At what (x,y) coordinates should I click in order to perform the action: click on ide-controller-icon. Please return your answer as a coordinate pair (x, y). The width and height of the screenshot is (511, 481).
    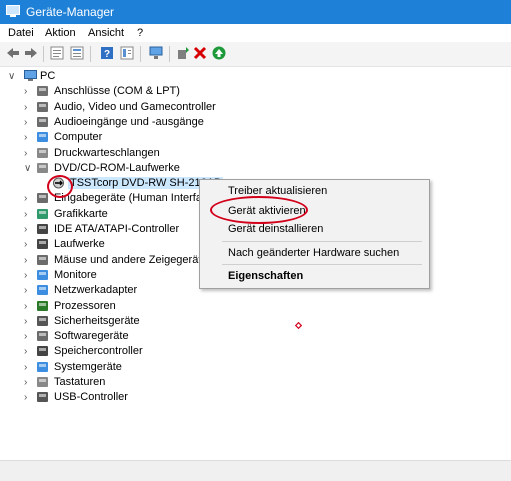
    Looking at the image, I should click on (42, 229).